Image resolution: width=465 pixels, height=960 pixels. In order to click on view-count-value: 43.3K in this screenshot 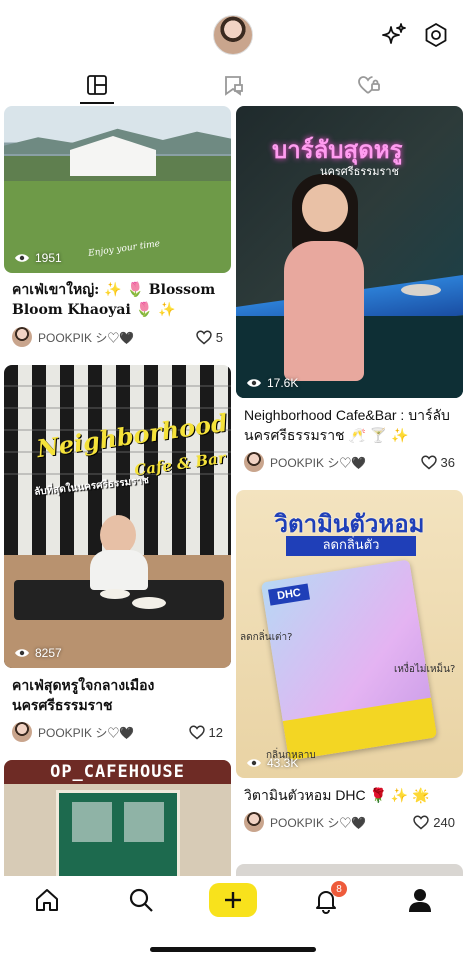, I will do `click(283, 763)`.